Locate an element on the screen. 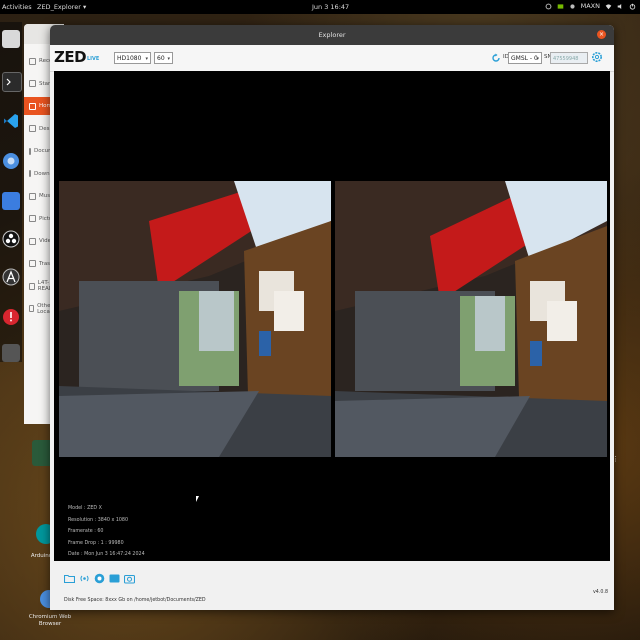 The height and width of the screenshot is (640, 640). camera-snapshot-icon is located at coordinates (129, 578).